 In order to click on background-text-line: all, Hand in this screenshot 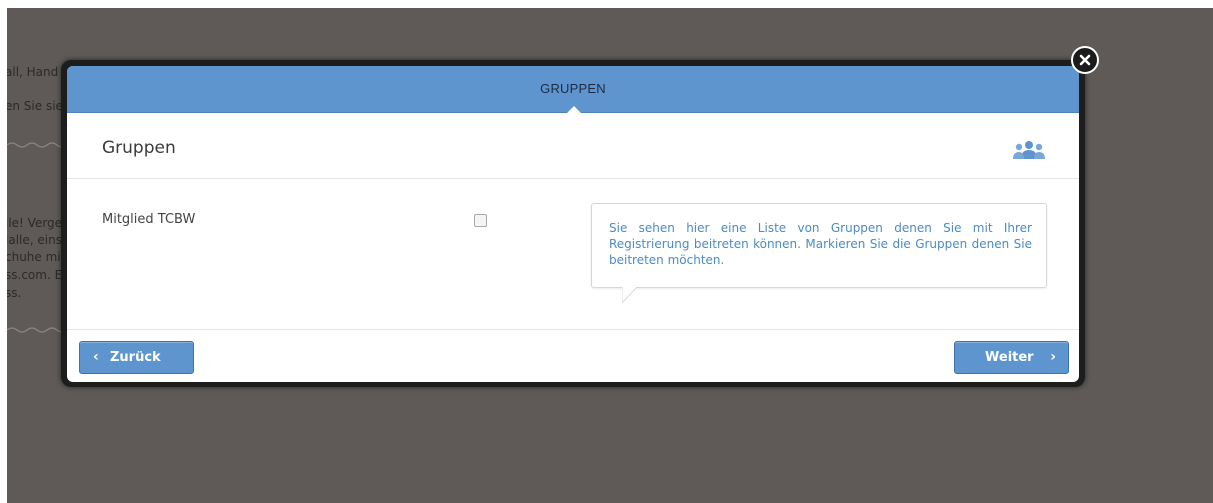, I will do `click(33, 72)`.